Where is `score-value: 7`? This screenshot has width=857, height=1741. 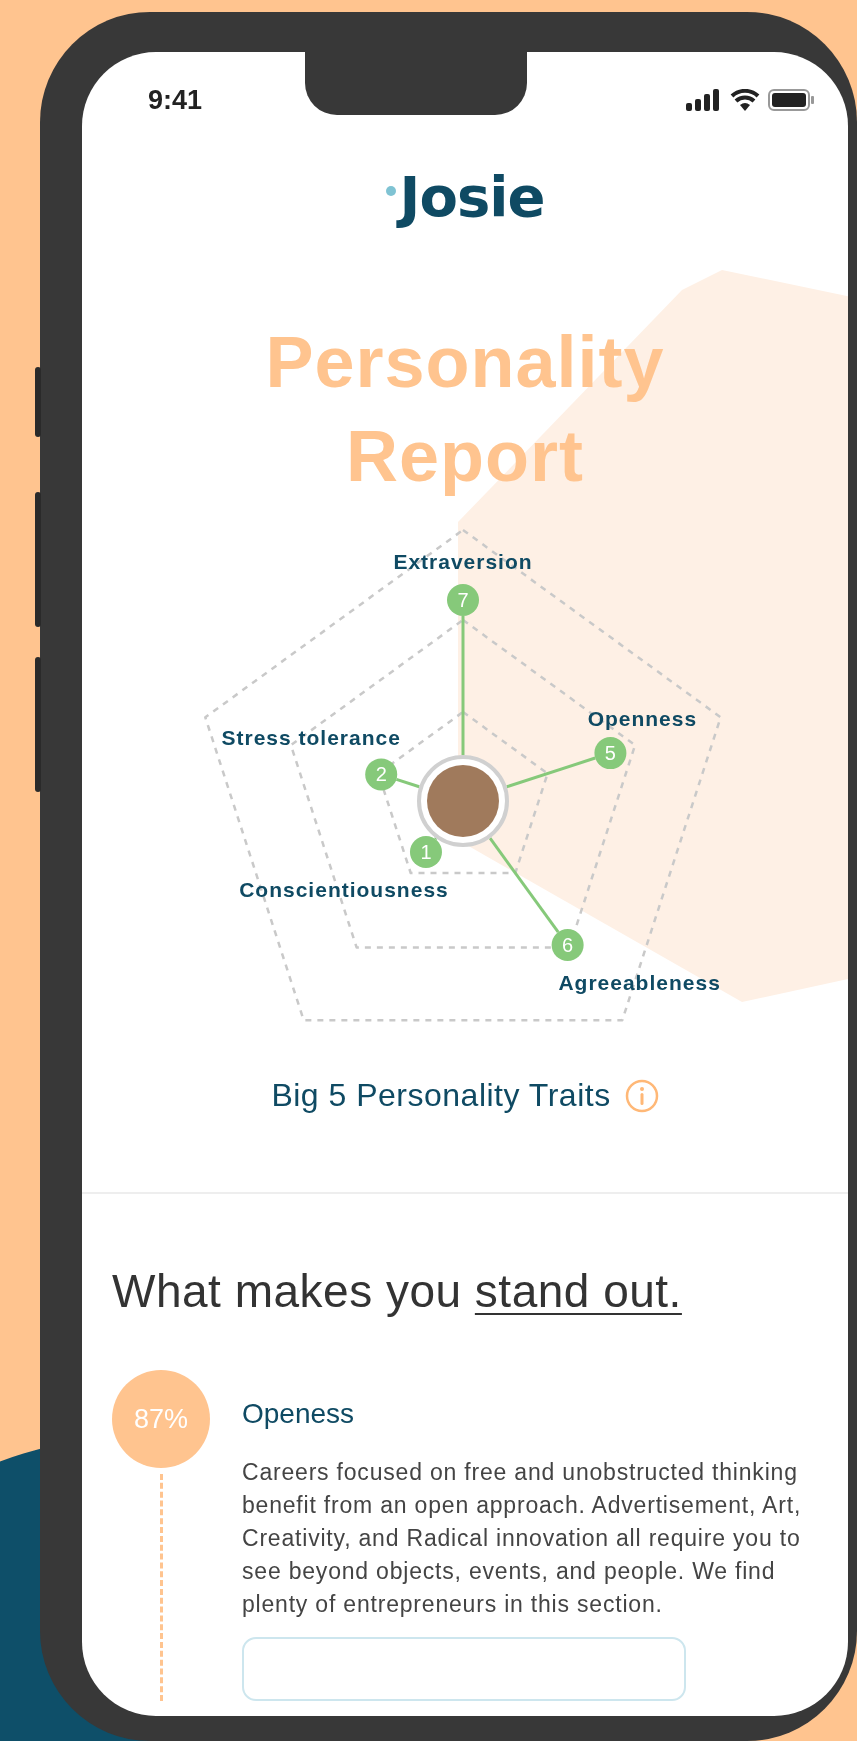 score-value: 7 is located at coordinates (463, 600).